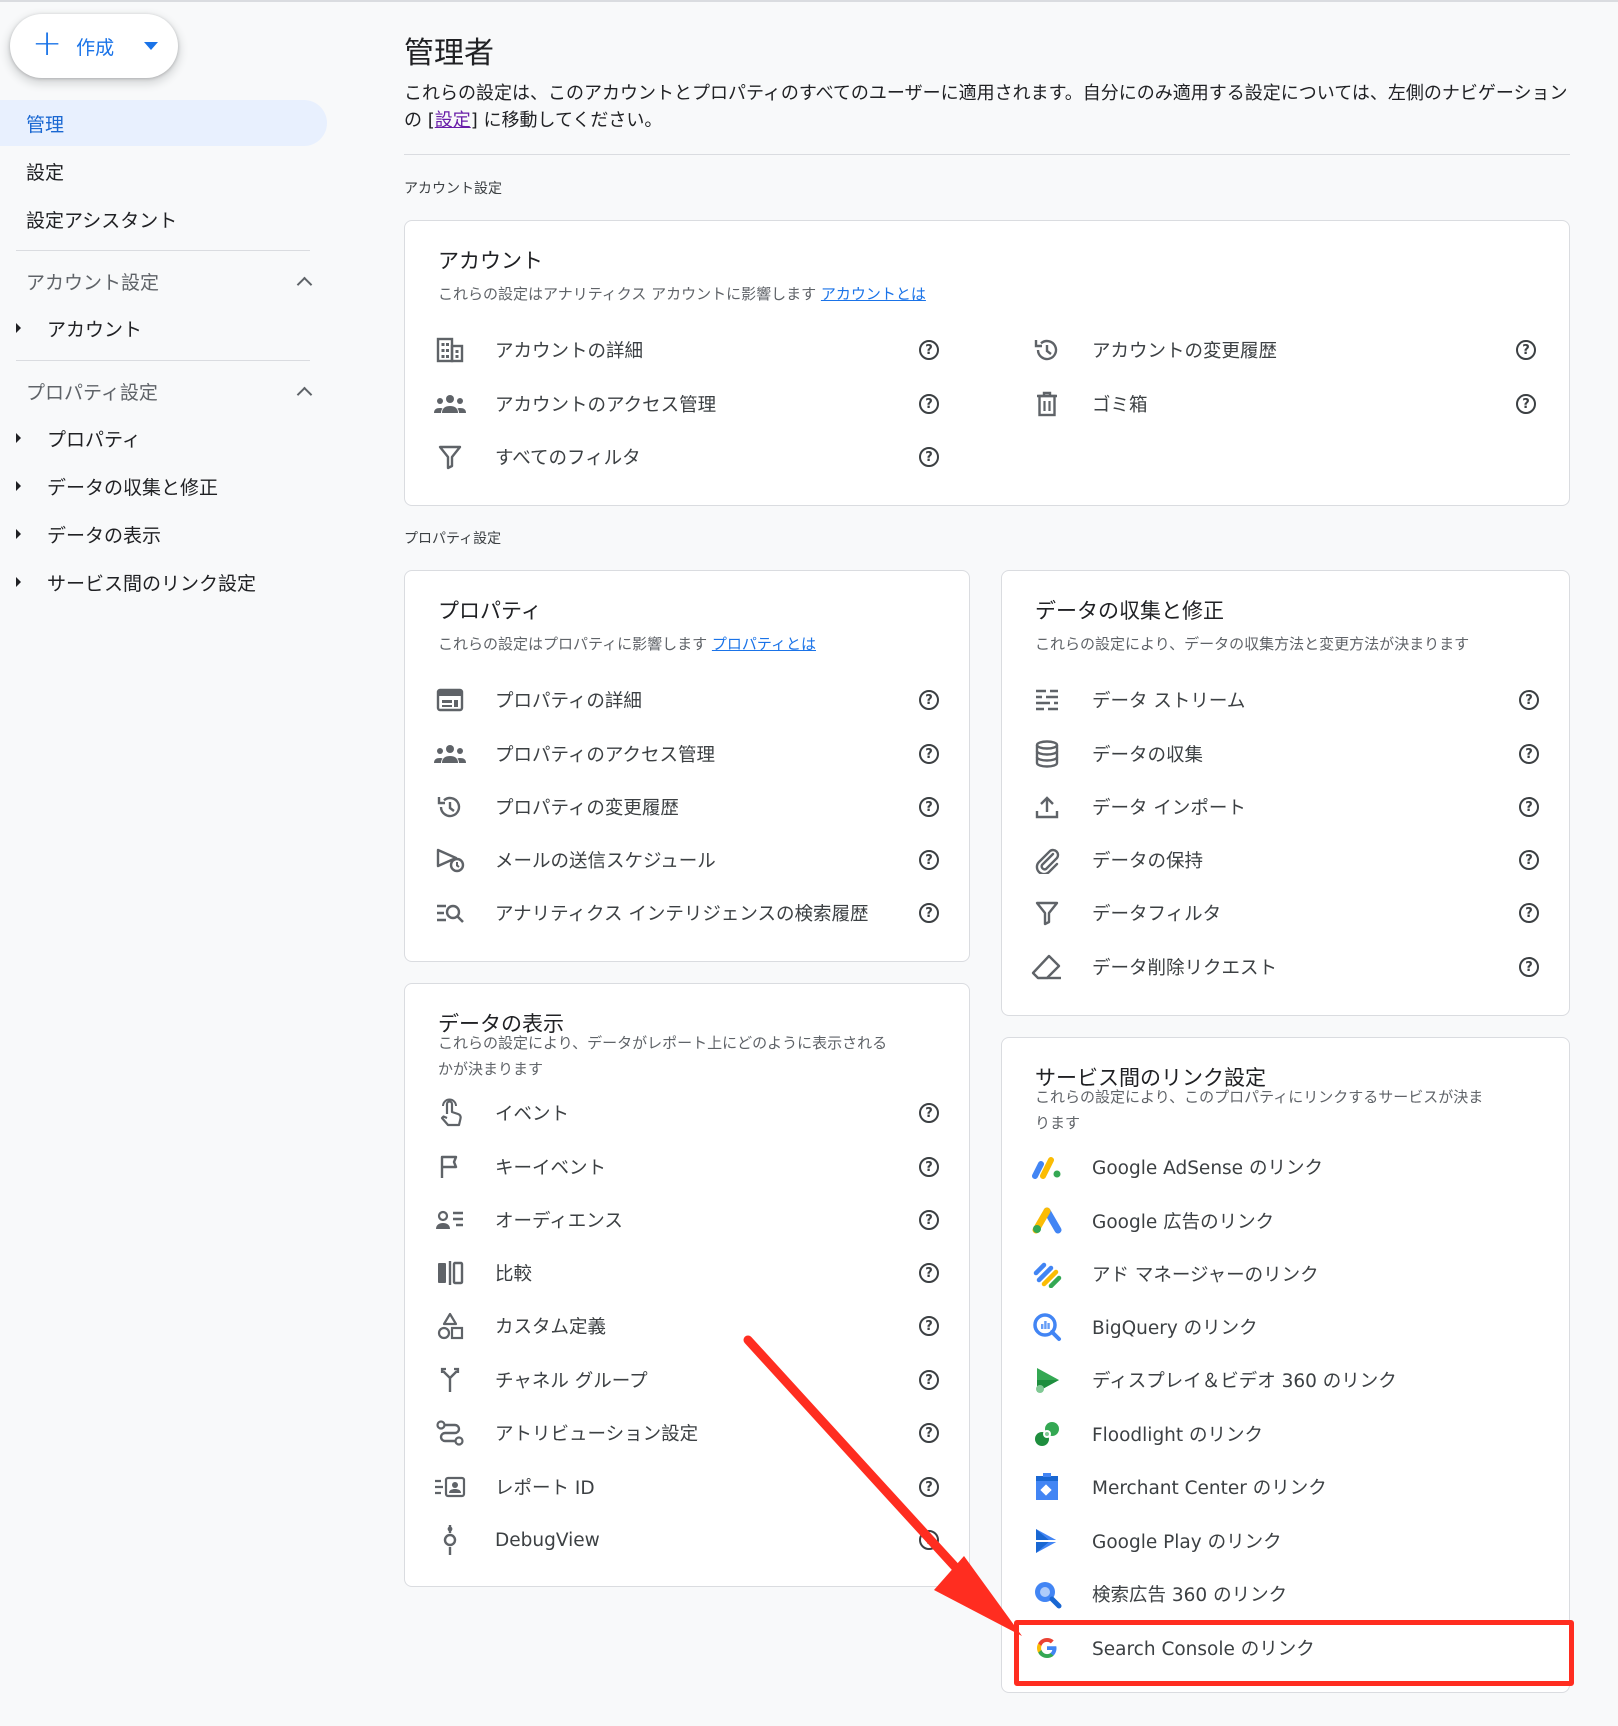 The image size is (1618, 1726). What do you see at coordinates (551, 1327) in the screenshot?
I see `row-label: カスタム定義` at bounding box center [551, 1327].